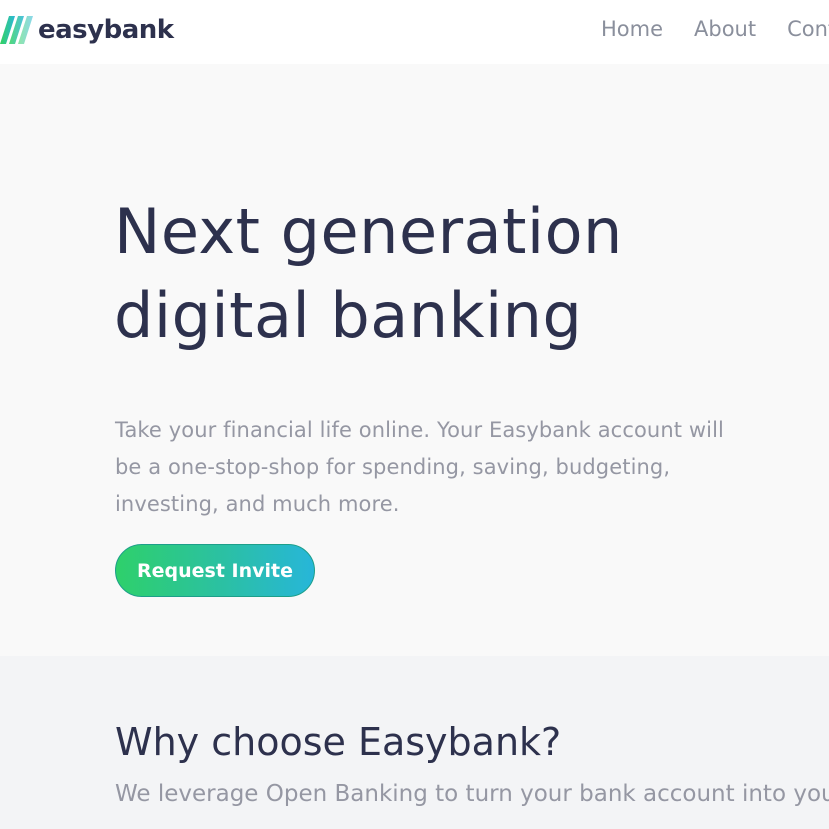  I want to click on logo-stripes-icon, so click(16, 30).